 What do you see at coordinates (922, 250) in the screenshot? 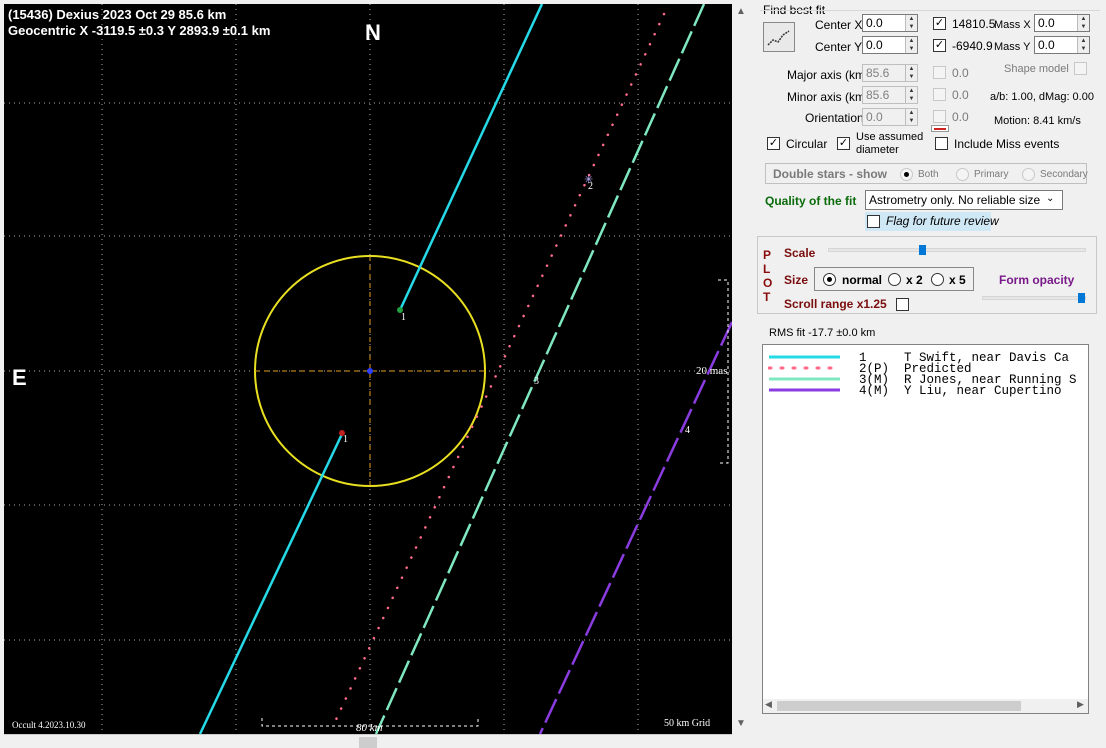
I see `scale-slider-thumb` at bounding box center [922, 250].